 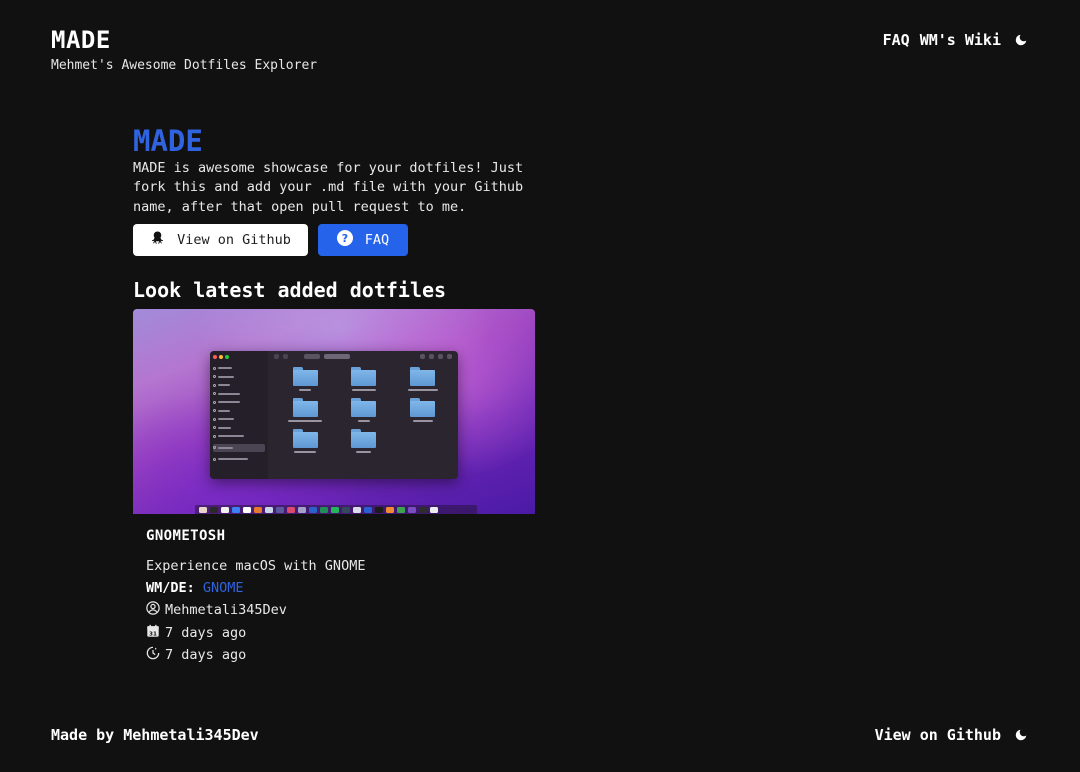 What do you see at coordinates (377, 239) in the screenshot?
I see `faq-button-label: FAQ` at bounding box center [377, 239].